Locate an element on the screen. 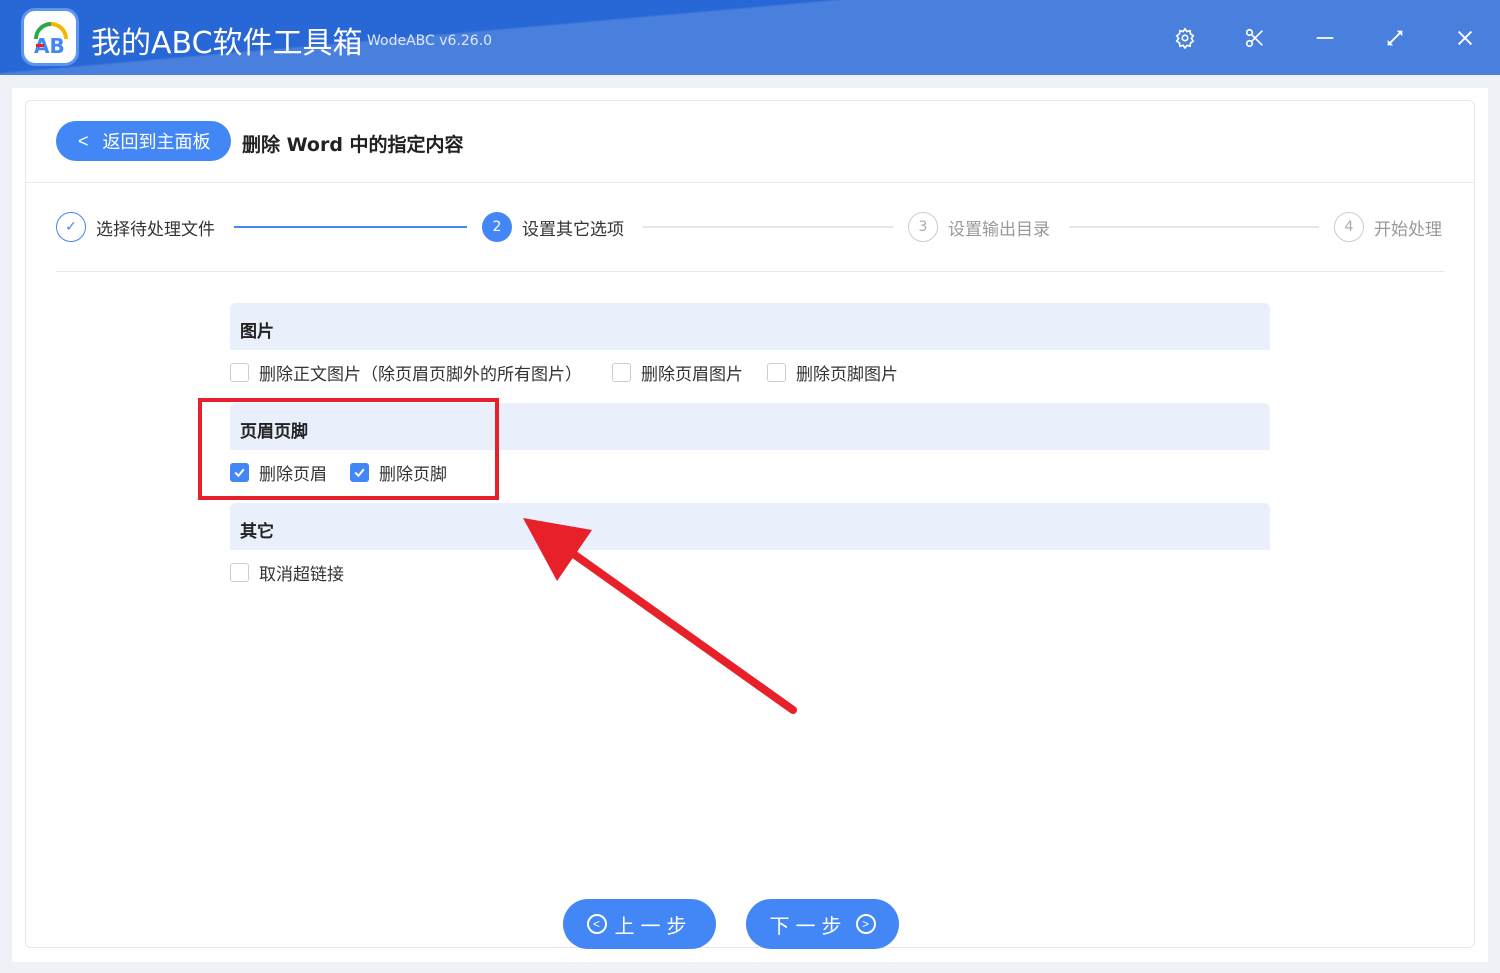 The image size is (1500, 973). next-step-button: 下一步 > is located at coordinates (822, 924).